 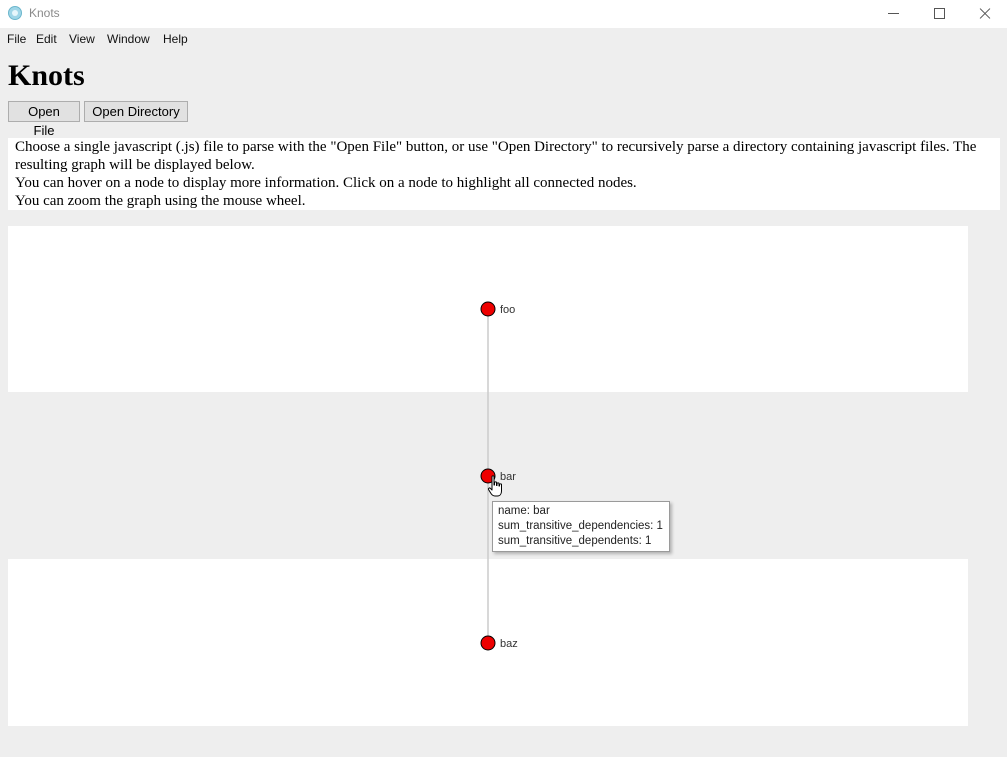 What do you see at coordinates (509, 644) in the screenshot?
I see `graph-node-label: baz` at bounding box center [509, 644].